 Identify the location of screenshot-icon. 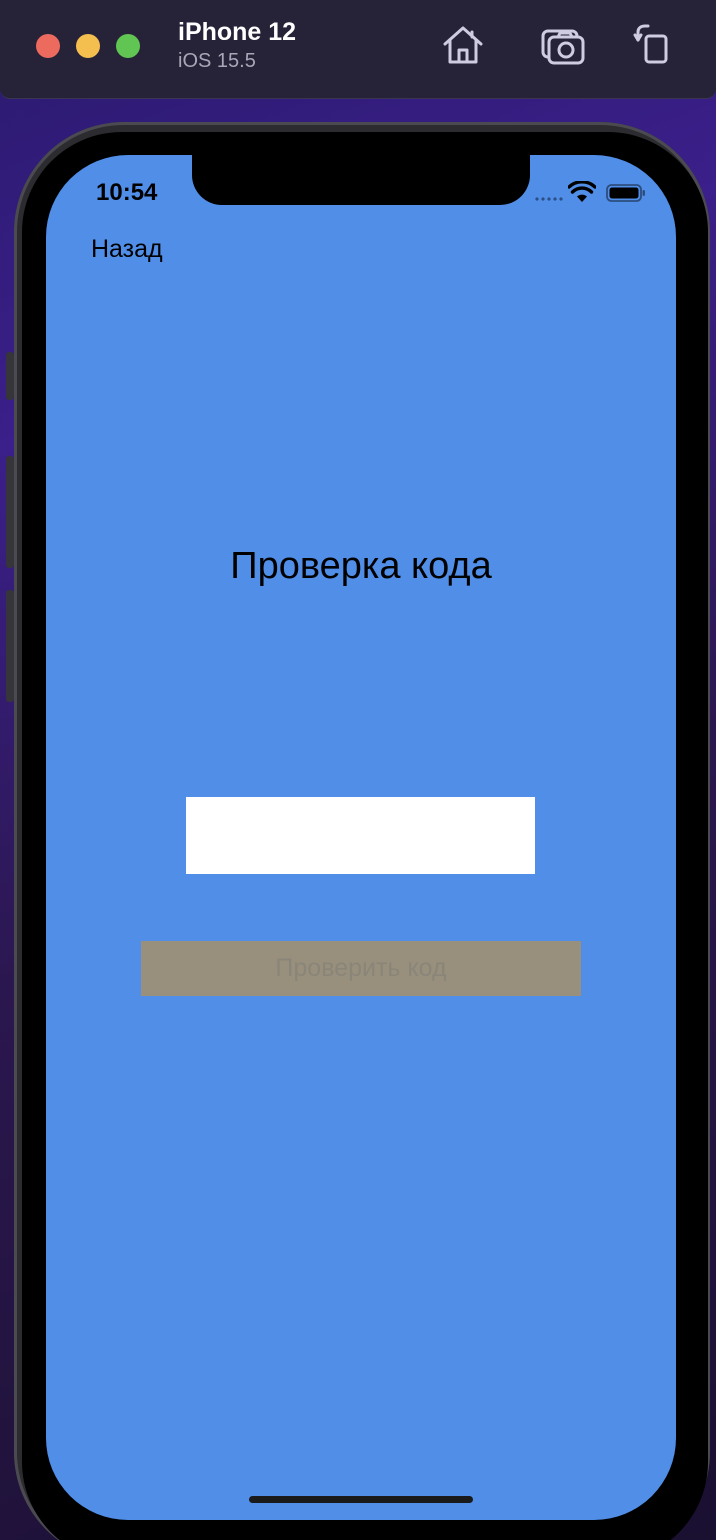
(563, 45).